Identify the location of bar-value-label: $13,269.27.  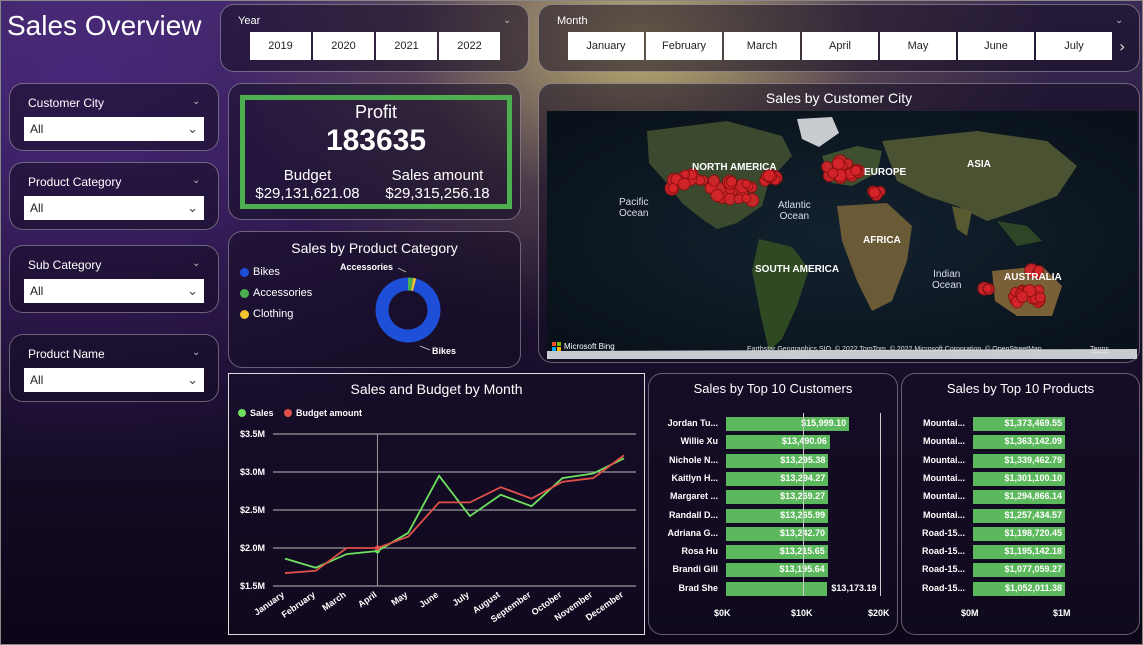
(775, 496).